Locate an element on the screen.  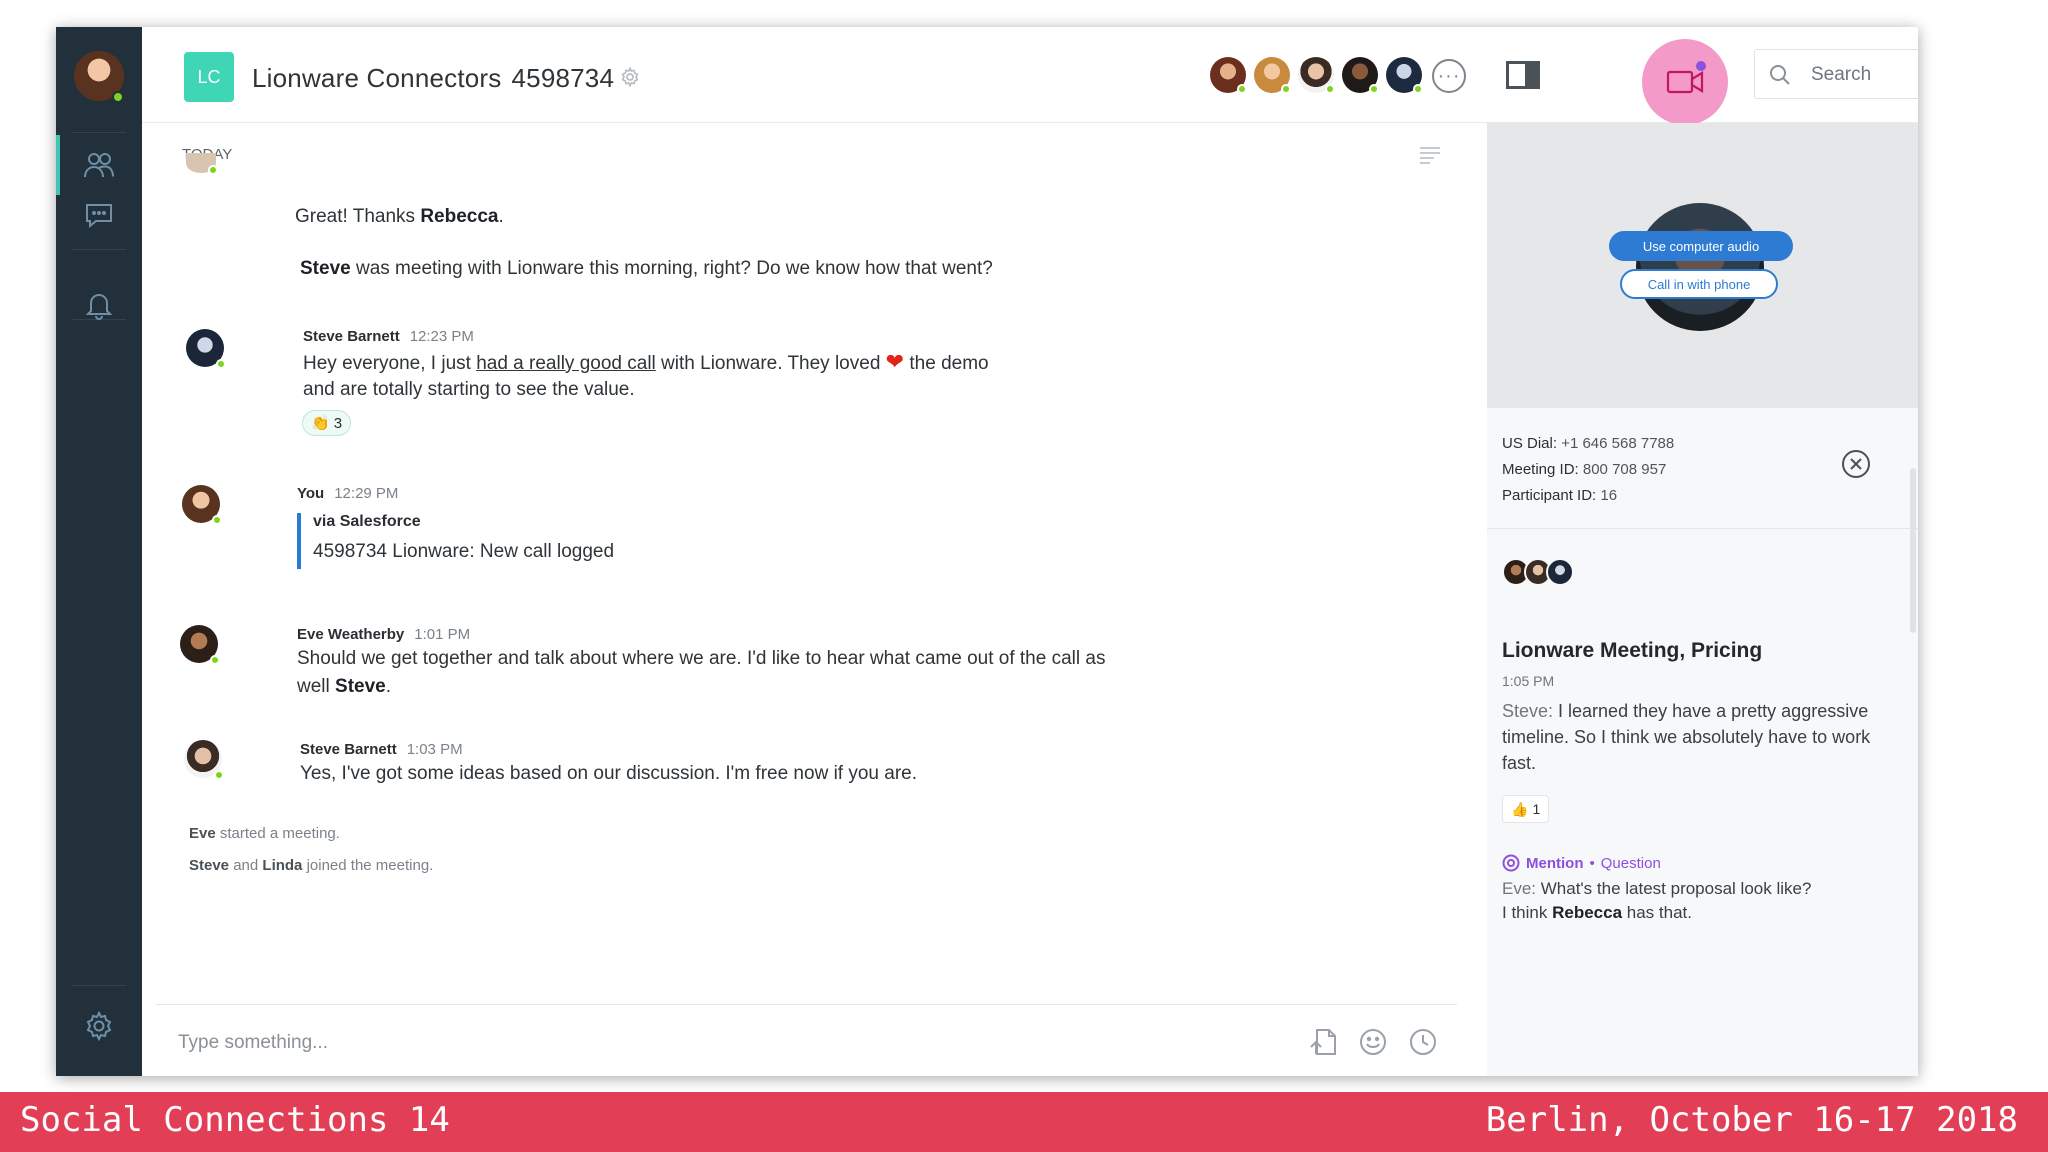
message-meta: You 12:29 PM is located at coordinates (347, 493).